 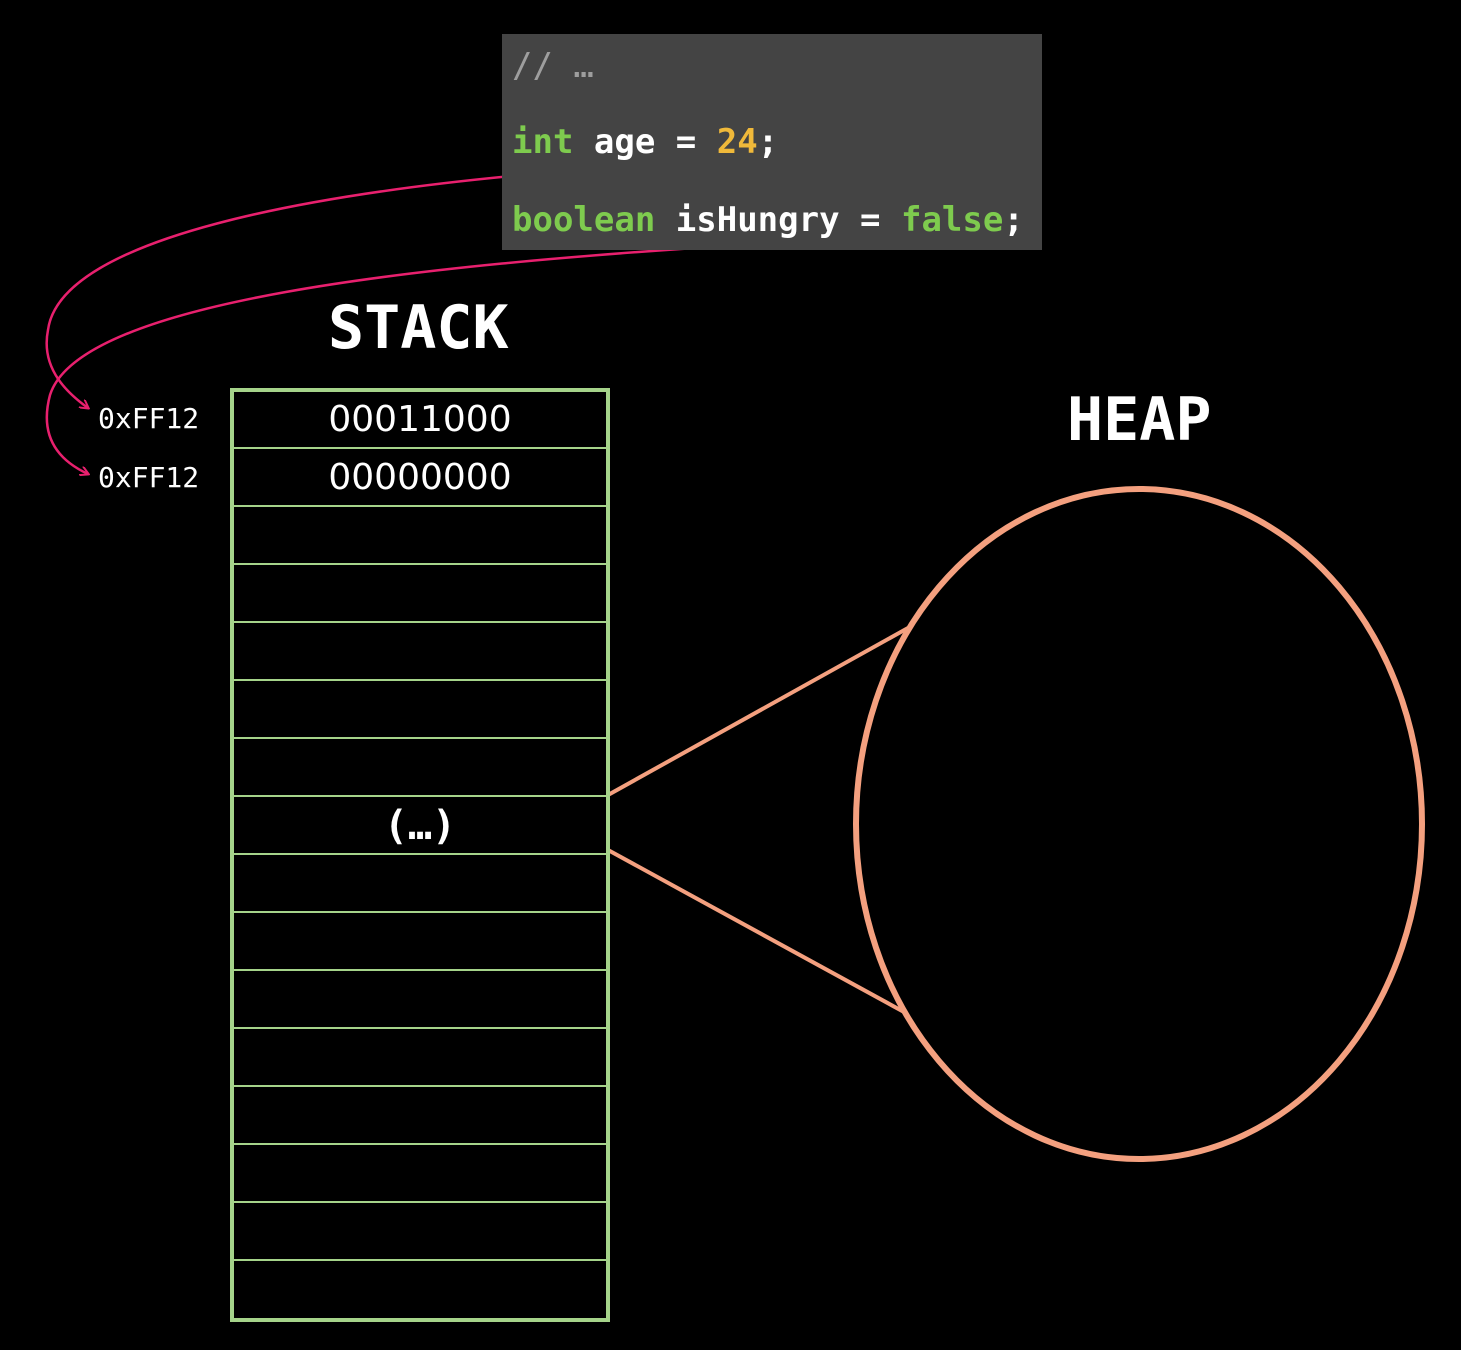 I want to click on stack-cell: 00000000, so click(x=420, y=478).